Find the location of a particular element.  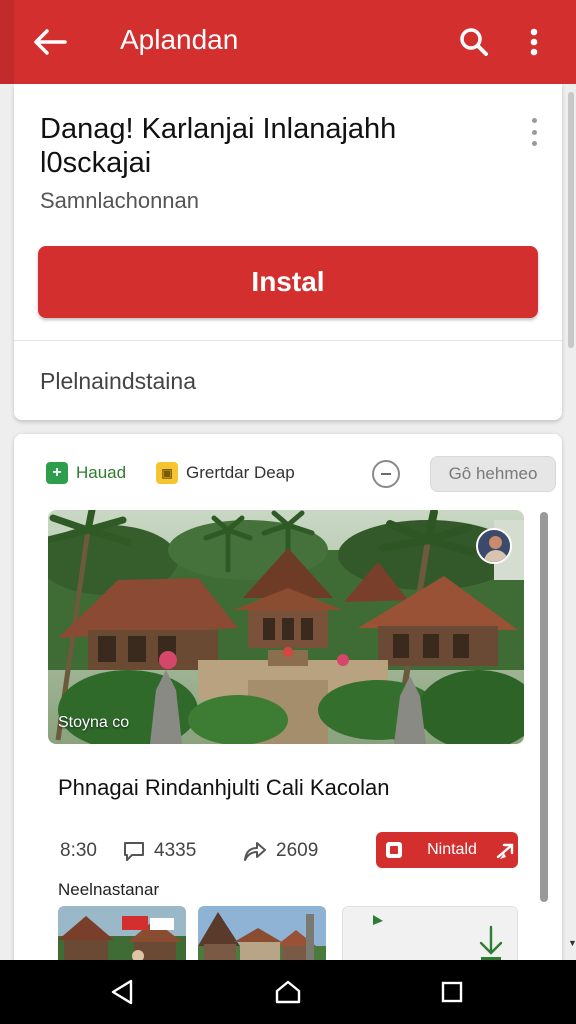

remove-icon is located at coordinates (386, 474).